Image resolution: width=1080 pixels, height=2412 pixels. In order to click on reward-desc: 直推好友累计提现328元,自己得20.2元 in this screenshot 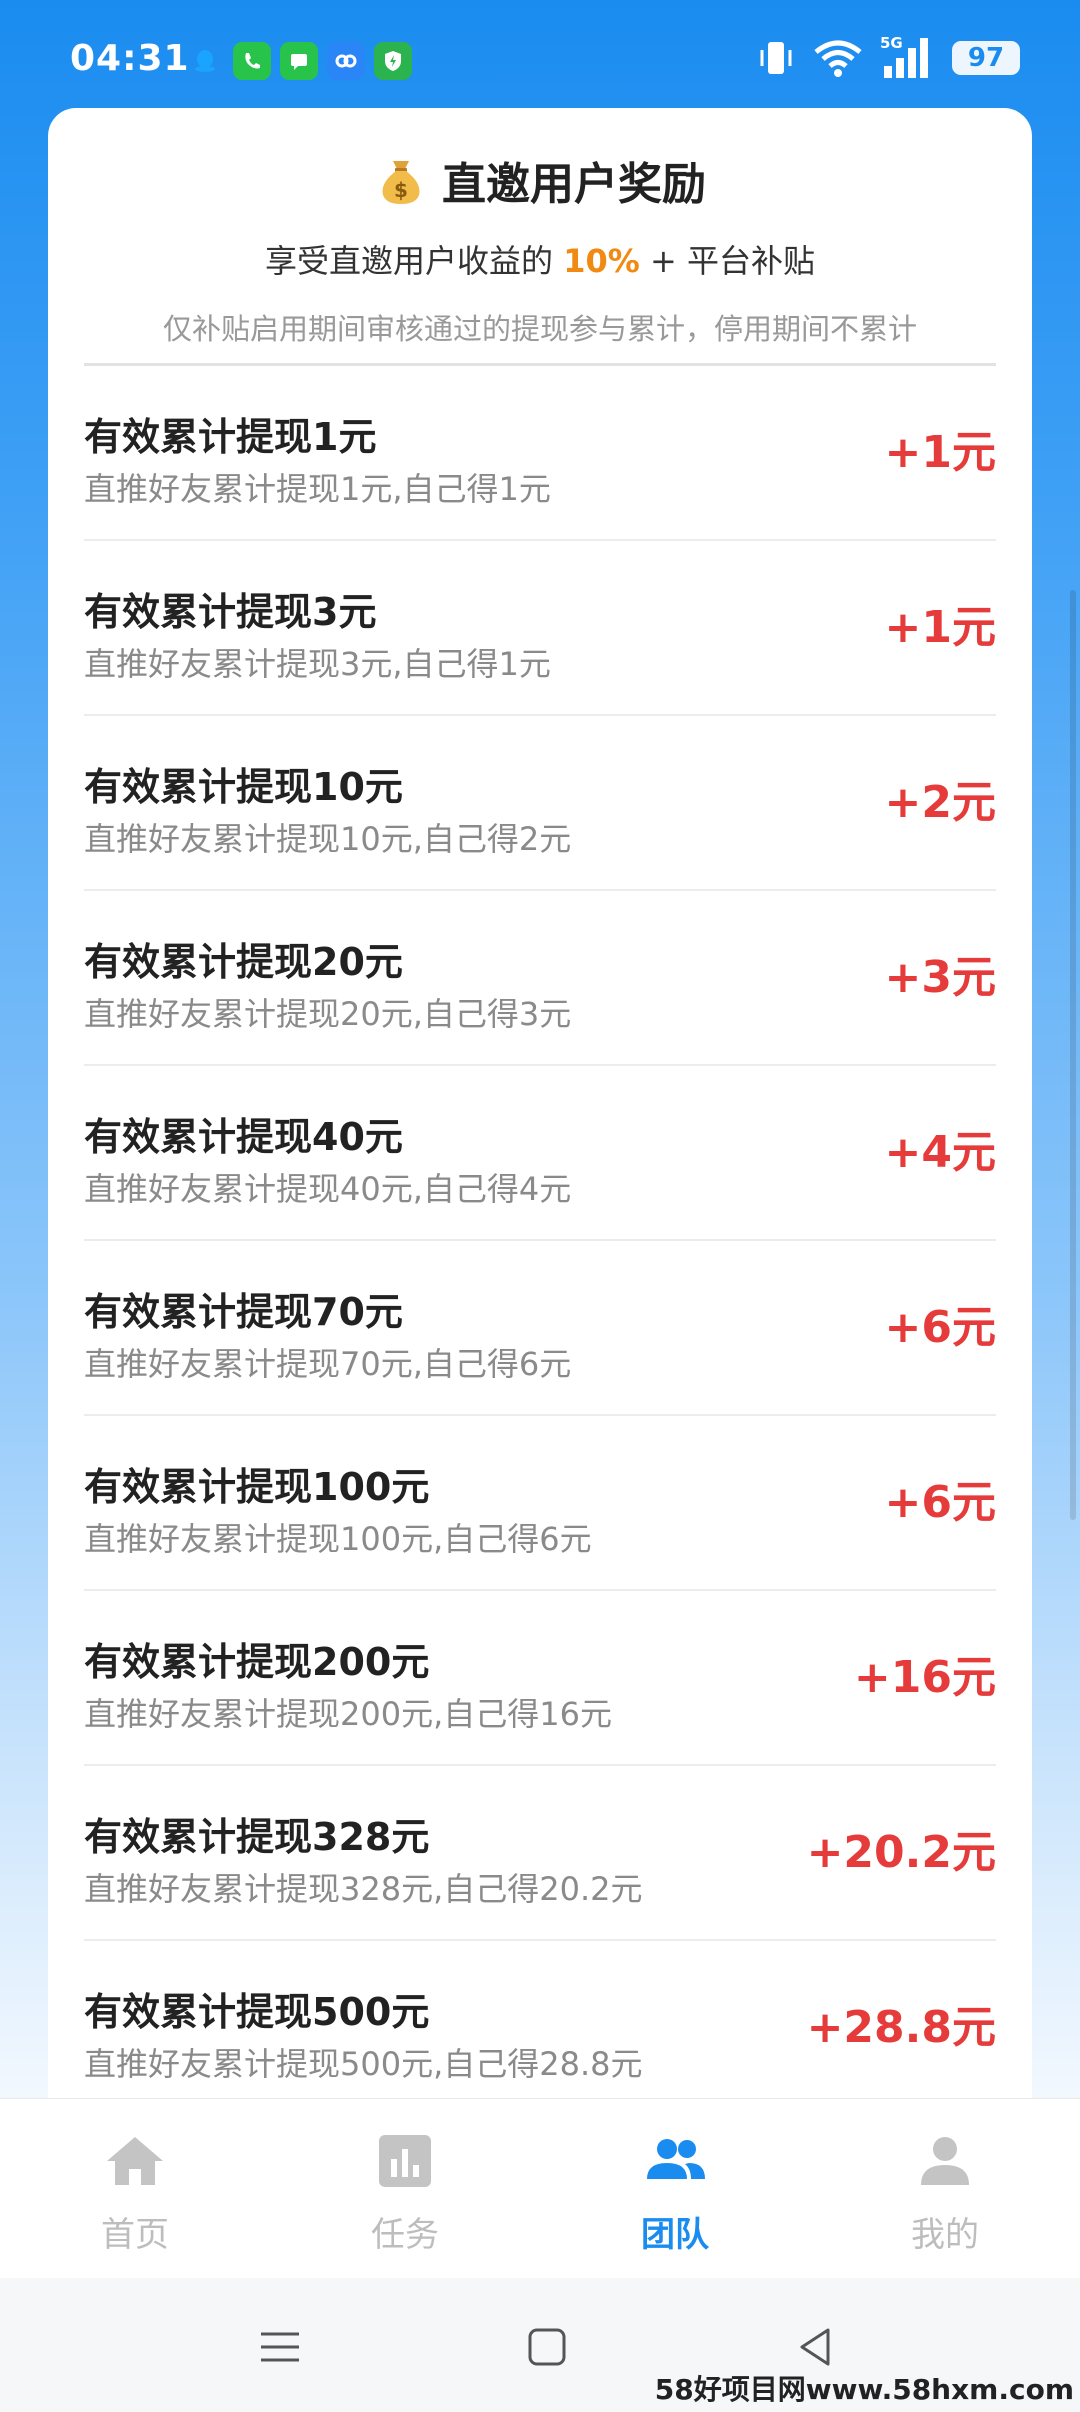, I will do `click(363, 1889)`.